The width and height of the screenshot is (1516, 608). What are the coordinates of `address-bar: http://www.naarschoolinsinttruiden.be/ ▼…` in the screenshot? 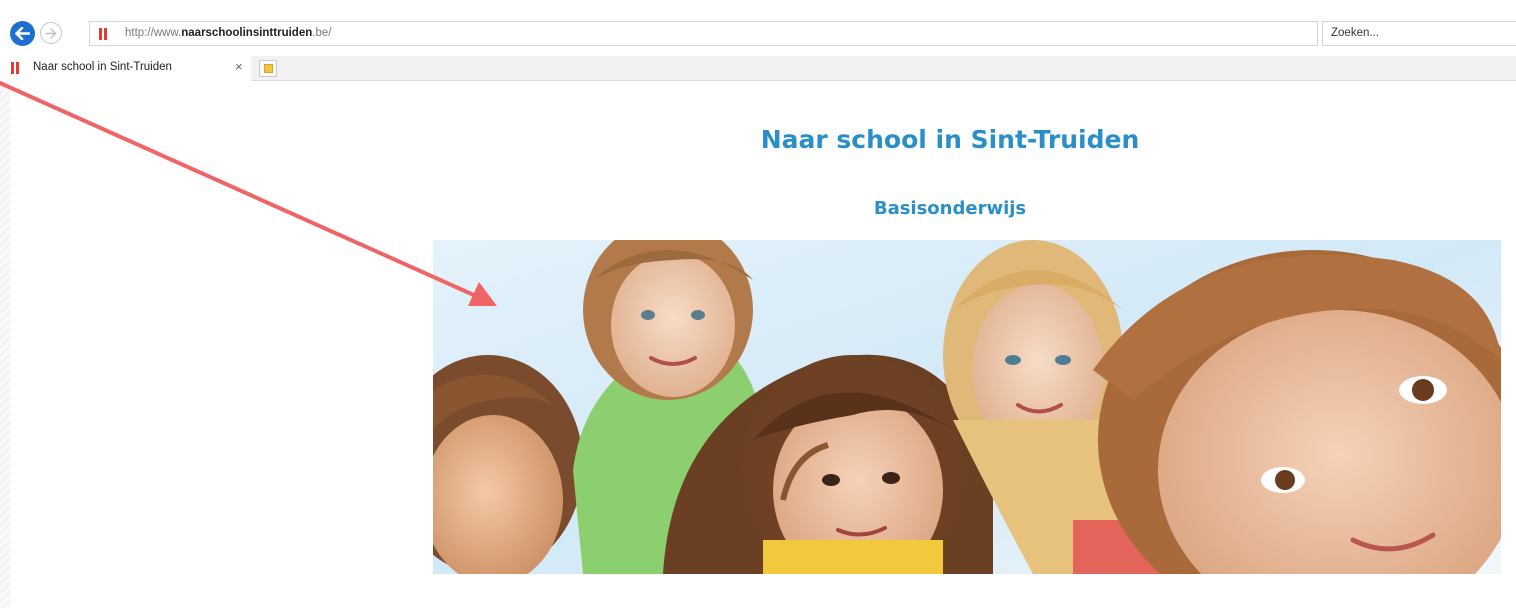 It's located at (738, 33).